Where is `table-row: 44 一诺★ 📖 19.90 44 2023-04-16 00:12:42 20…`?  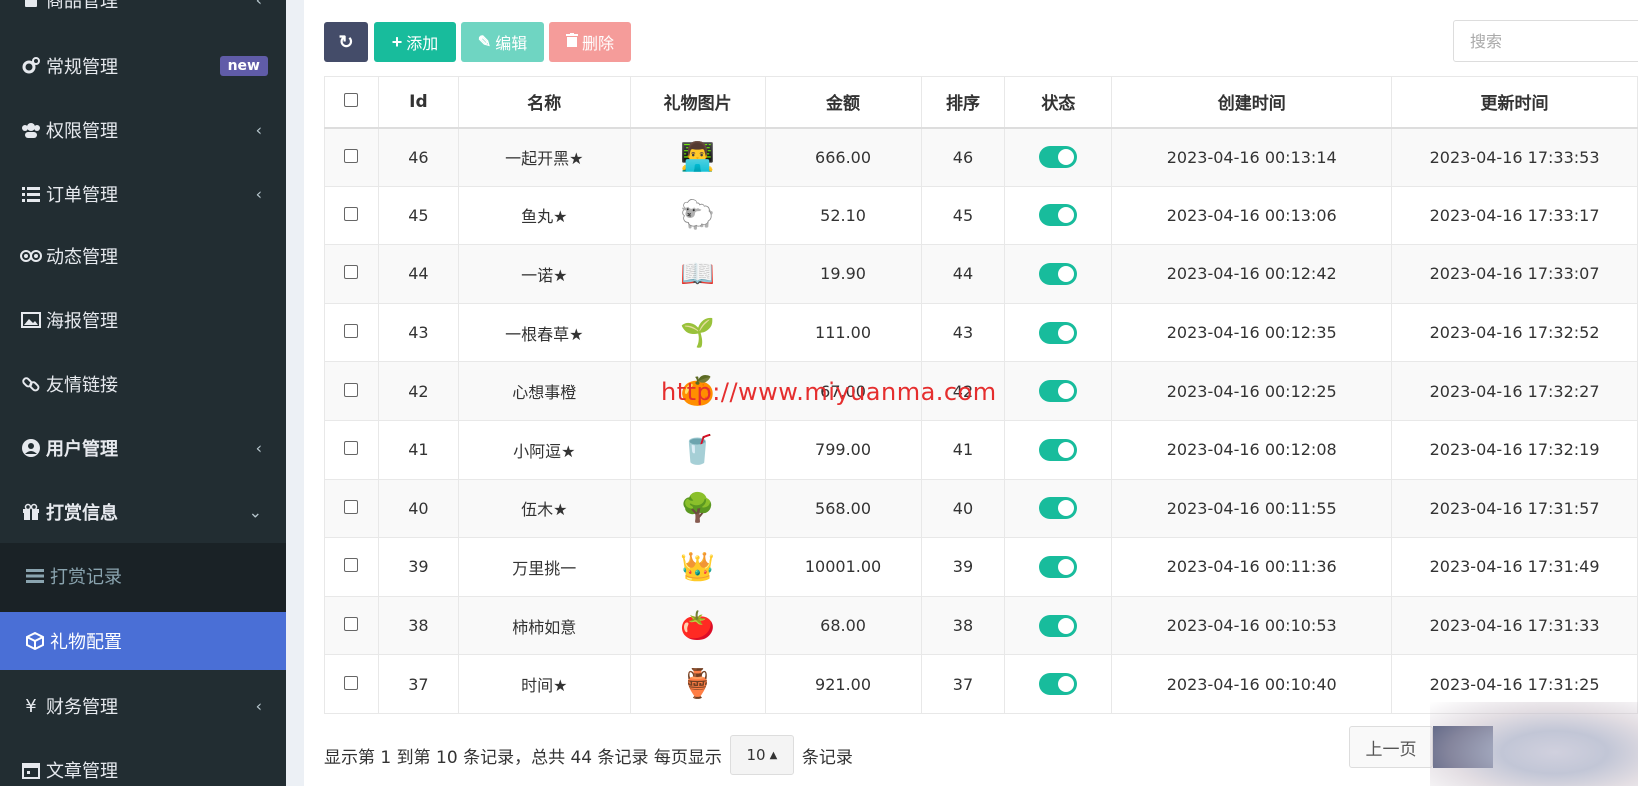 table-row: 44 一诺★ 📖 19.90 44 2023-04-16 00:12:42 20… is located at coordinates (981, 274).